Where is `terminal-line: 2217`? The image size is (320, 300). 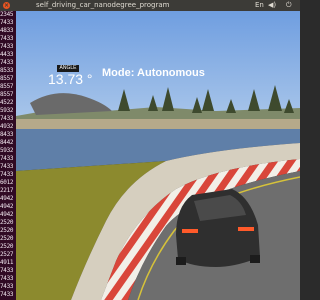 terminal-line: 2217 is located at coordinates (7, 190).